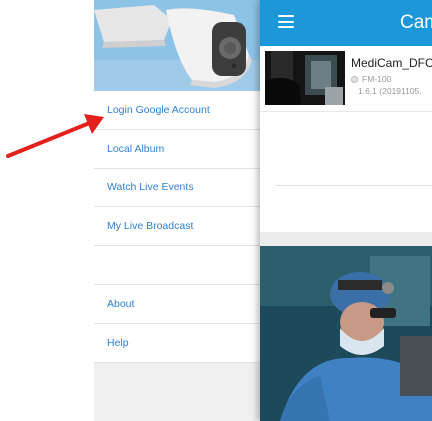  What do you see at coordinates (55, 136) in the screenshot?
I see `annotation-arrow-icon` at bounding box center [55, 136].